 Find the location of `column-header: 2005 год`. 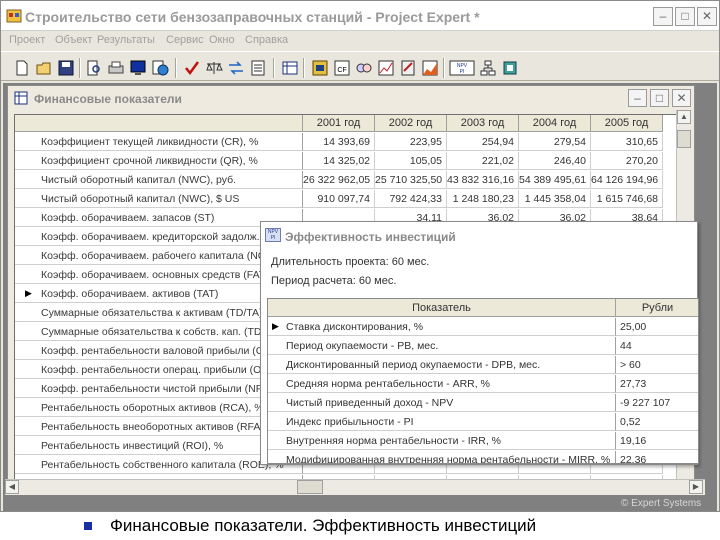

column-header: 2005 год is located at coordinates (627, 123).